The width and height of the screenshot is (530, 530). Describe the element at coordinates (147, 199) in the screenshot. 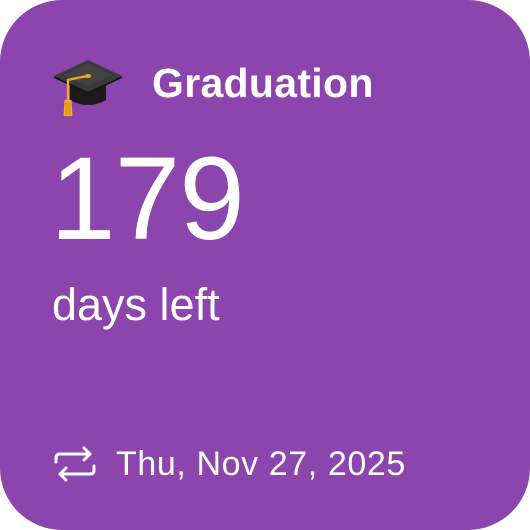

I see `days-count: 179` at that location.